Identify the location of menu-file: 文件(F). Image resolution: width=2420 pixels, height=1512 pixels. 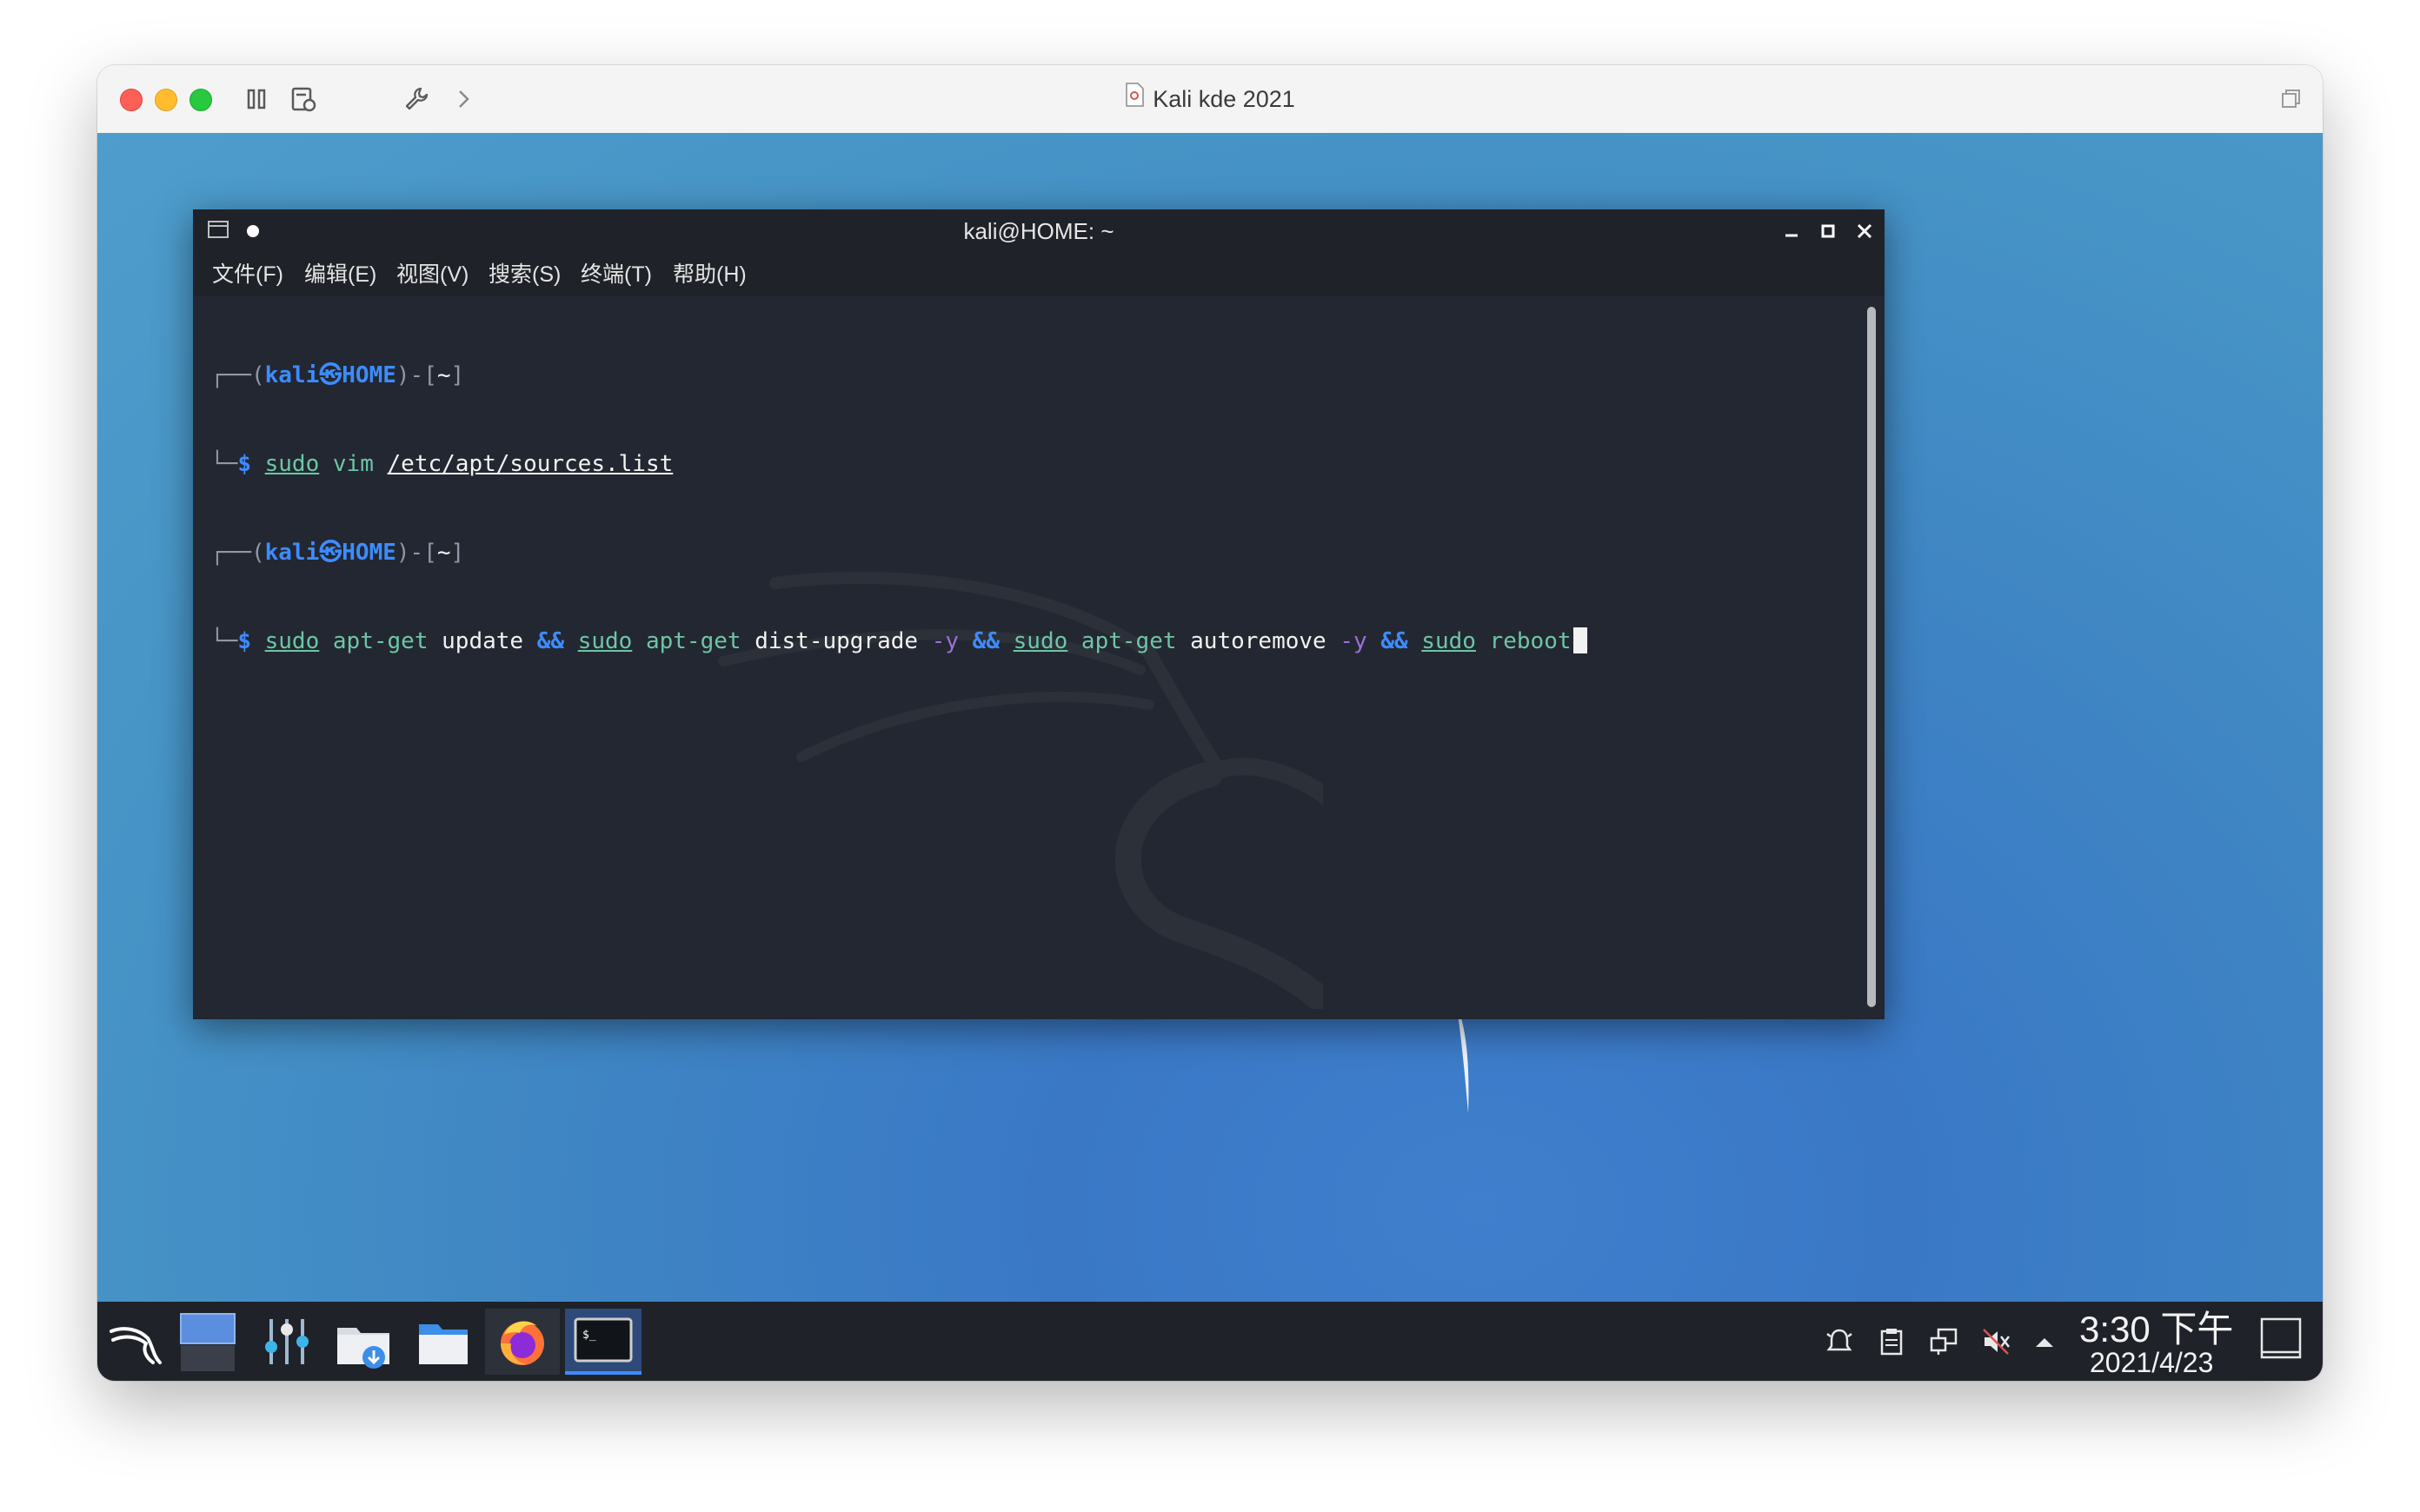
(247, 274).